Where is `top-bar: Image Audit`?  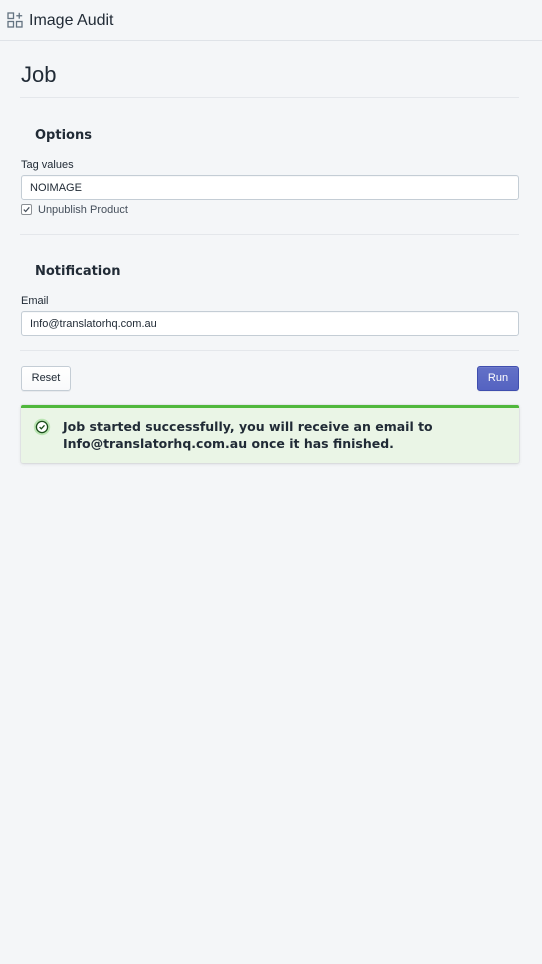 top-bar: Image Audit is located at coordinates (271, 20).